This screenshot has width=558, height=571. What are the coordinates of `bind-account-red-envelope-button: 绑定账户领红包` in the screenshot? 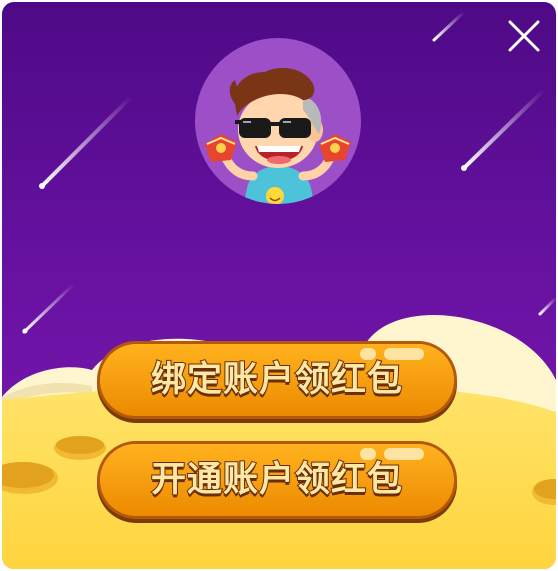 It's located at (277, 380).